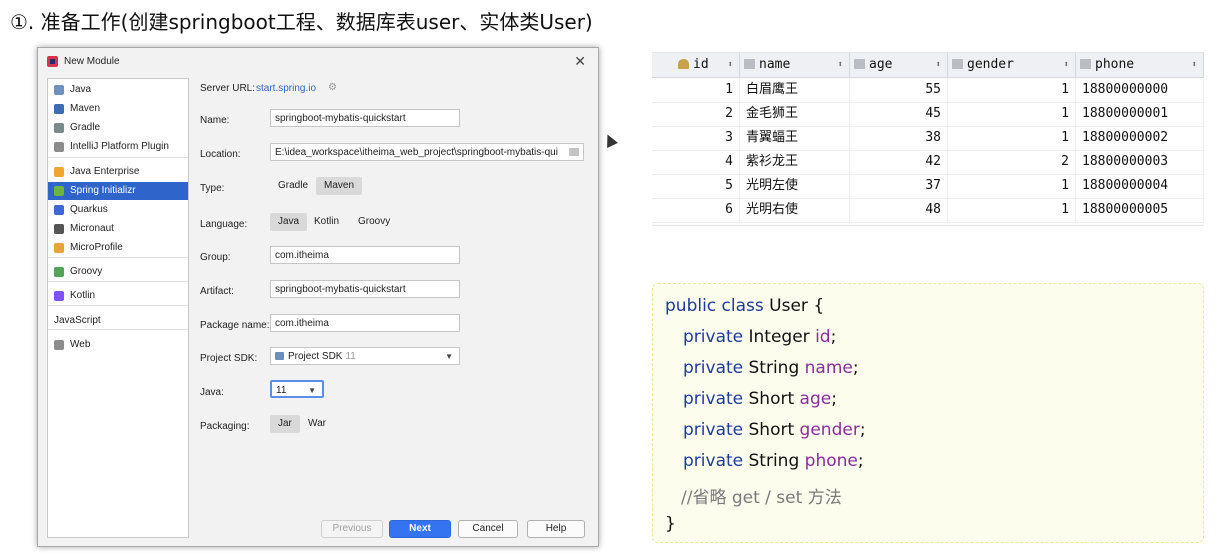 This screenshot has height=554, width=1218. I want to click on language-kotlin: Kotlin, so click(326, 222).